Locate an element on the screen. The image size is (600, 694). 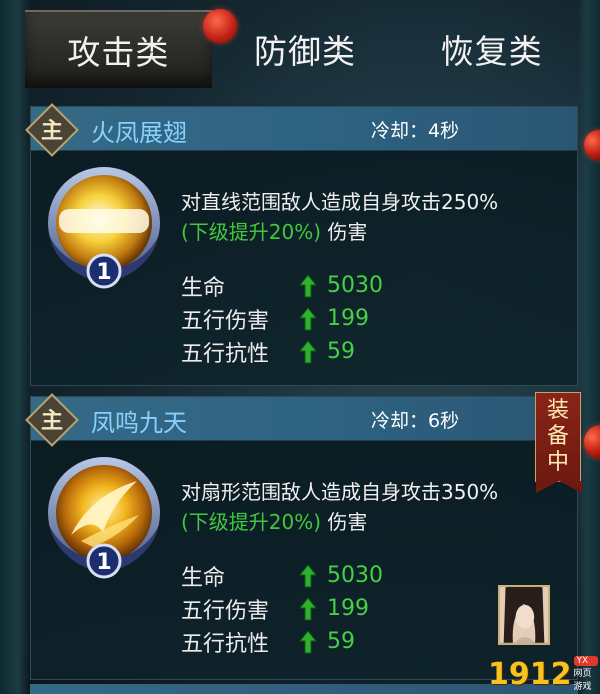
tab-defense: 防御类 is located at coordinates (305, 49).